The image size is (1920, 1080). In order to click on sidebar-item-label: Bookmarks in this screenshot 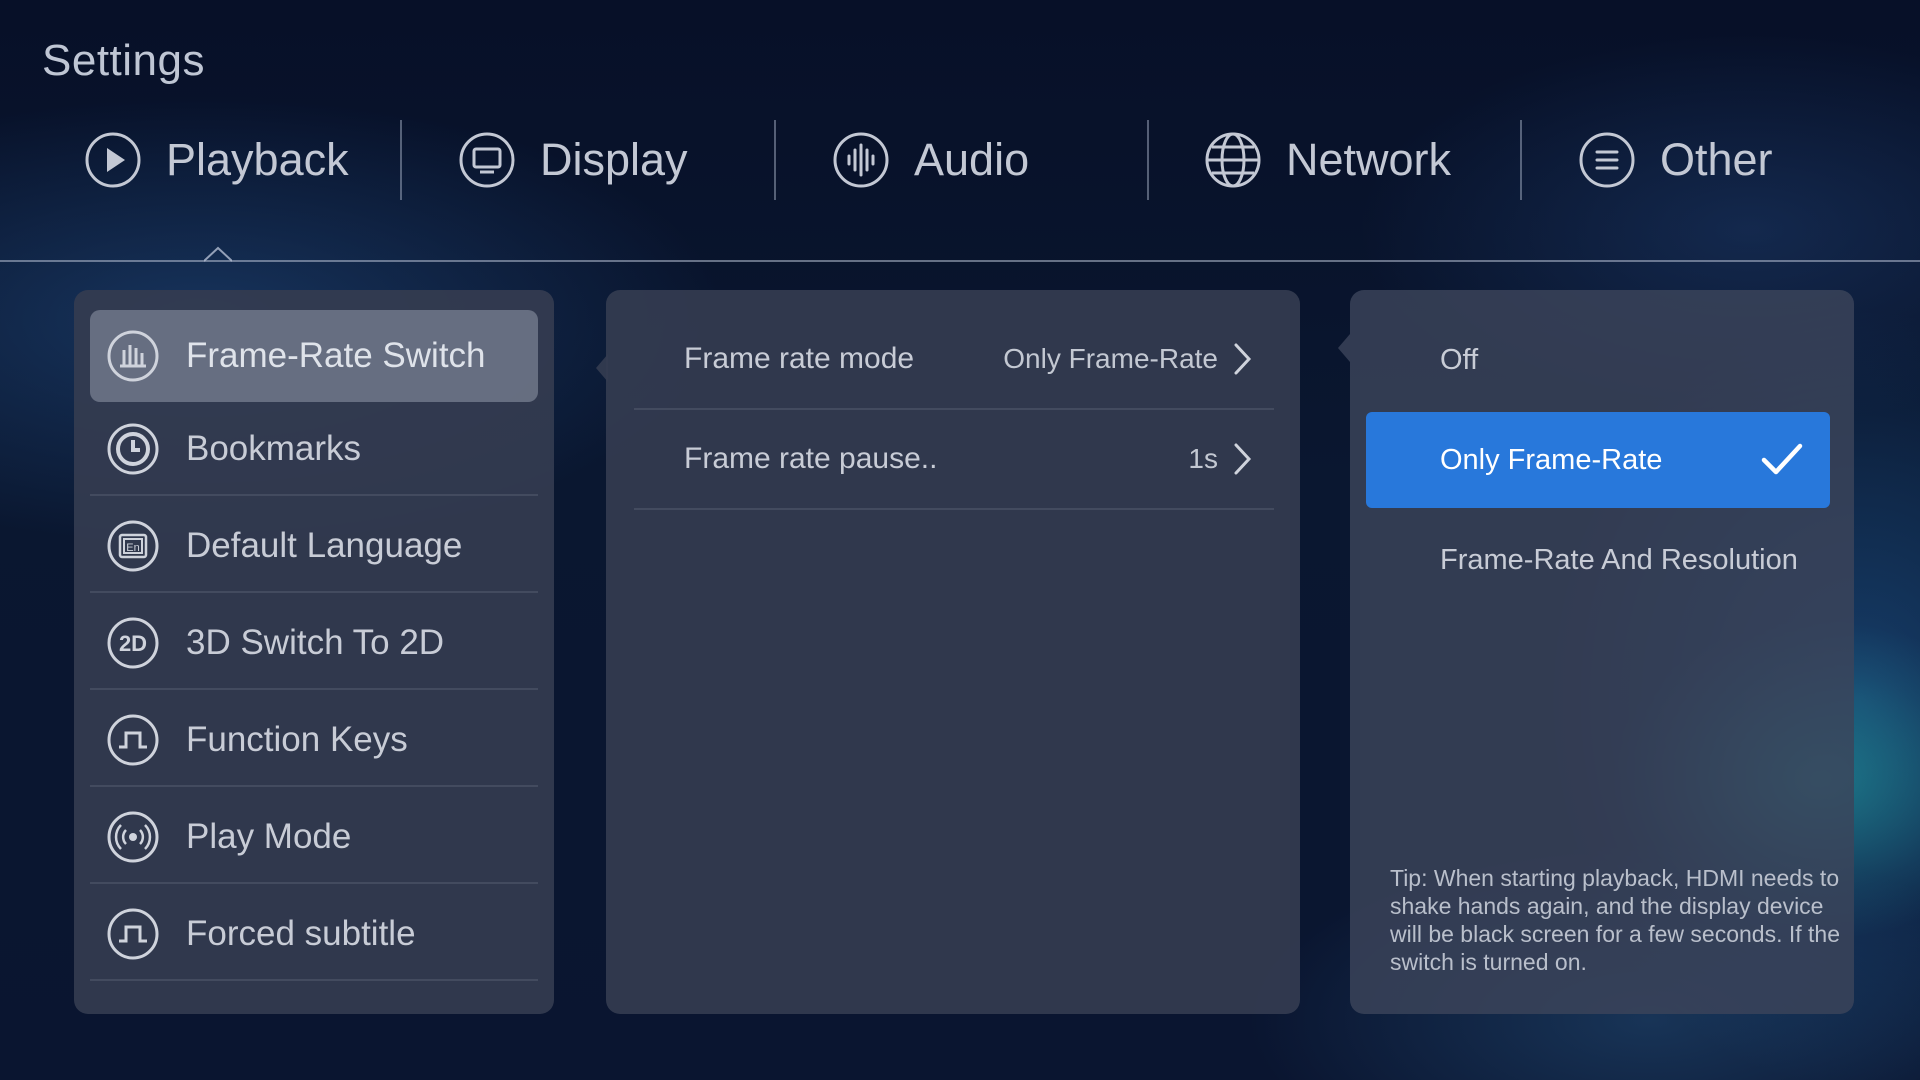, I will do `click(274, 448)`.